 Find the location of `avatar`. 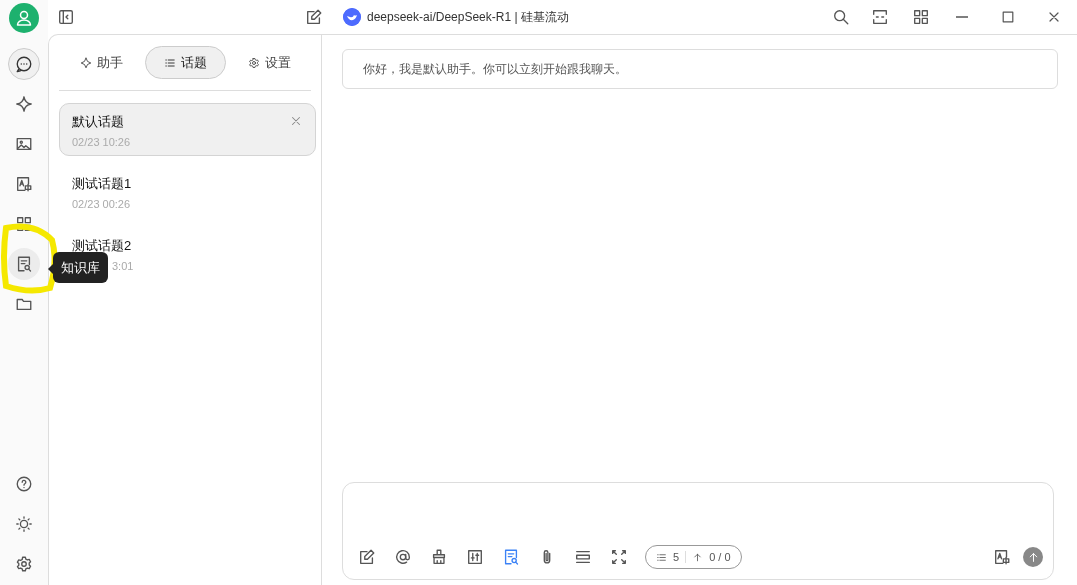

avatar is located at coordinates (24, 18).